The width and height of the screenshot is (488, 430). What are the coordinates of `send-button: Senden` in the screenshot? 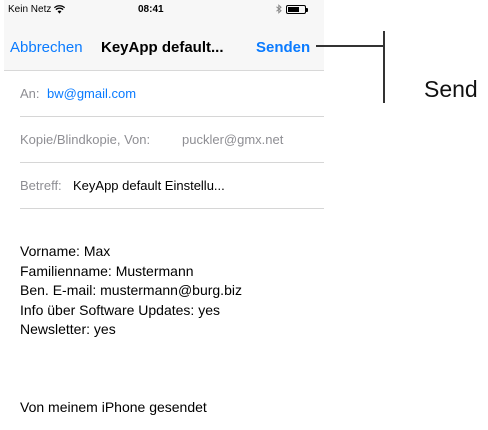 It's located at (283, 47).